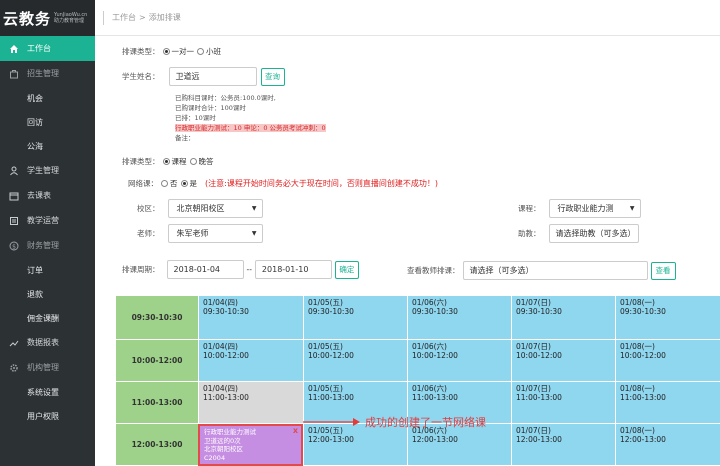  Describe the element at coordinates (47, 294) in the screenshot. I see `sidebar-item-refunds: 退款` at that location.